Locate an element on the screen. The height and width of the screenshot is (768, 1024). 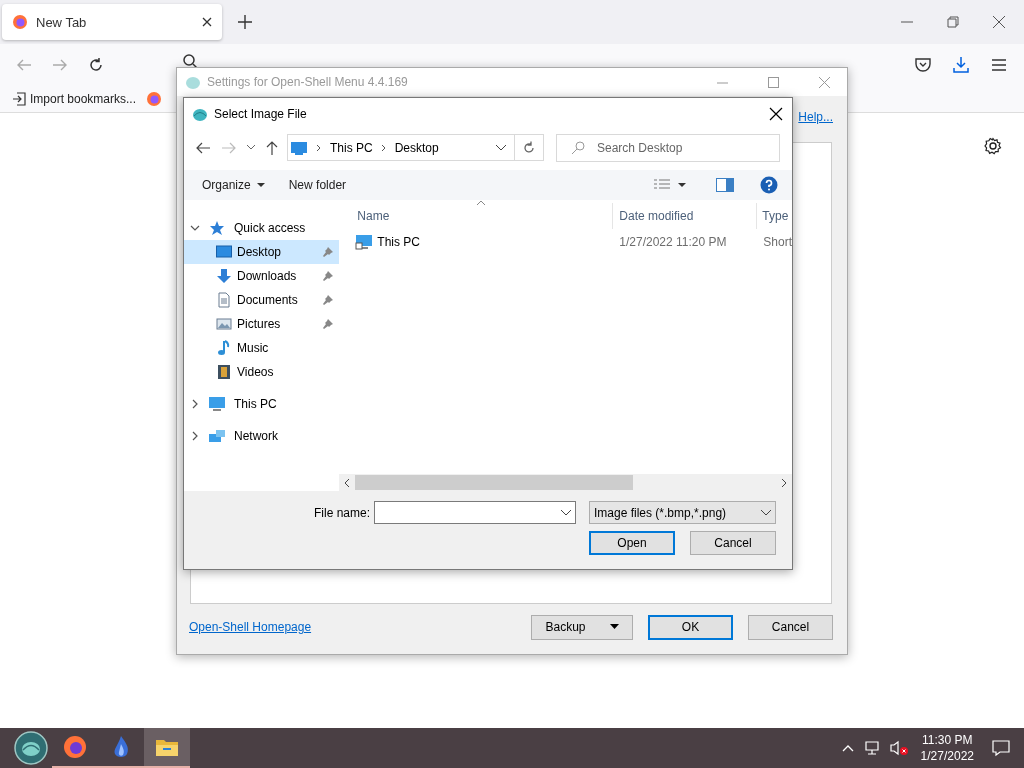
preview-pane-icon is located at coordinates (725, 185).